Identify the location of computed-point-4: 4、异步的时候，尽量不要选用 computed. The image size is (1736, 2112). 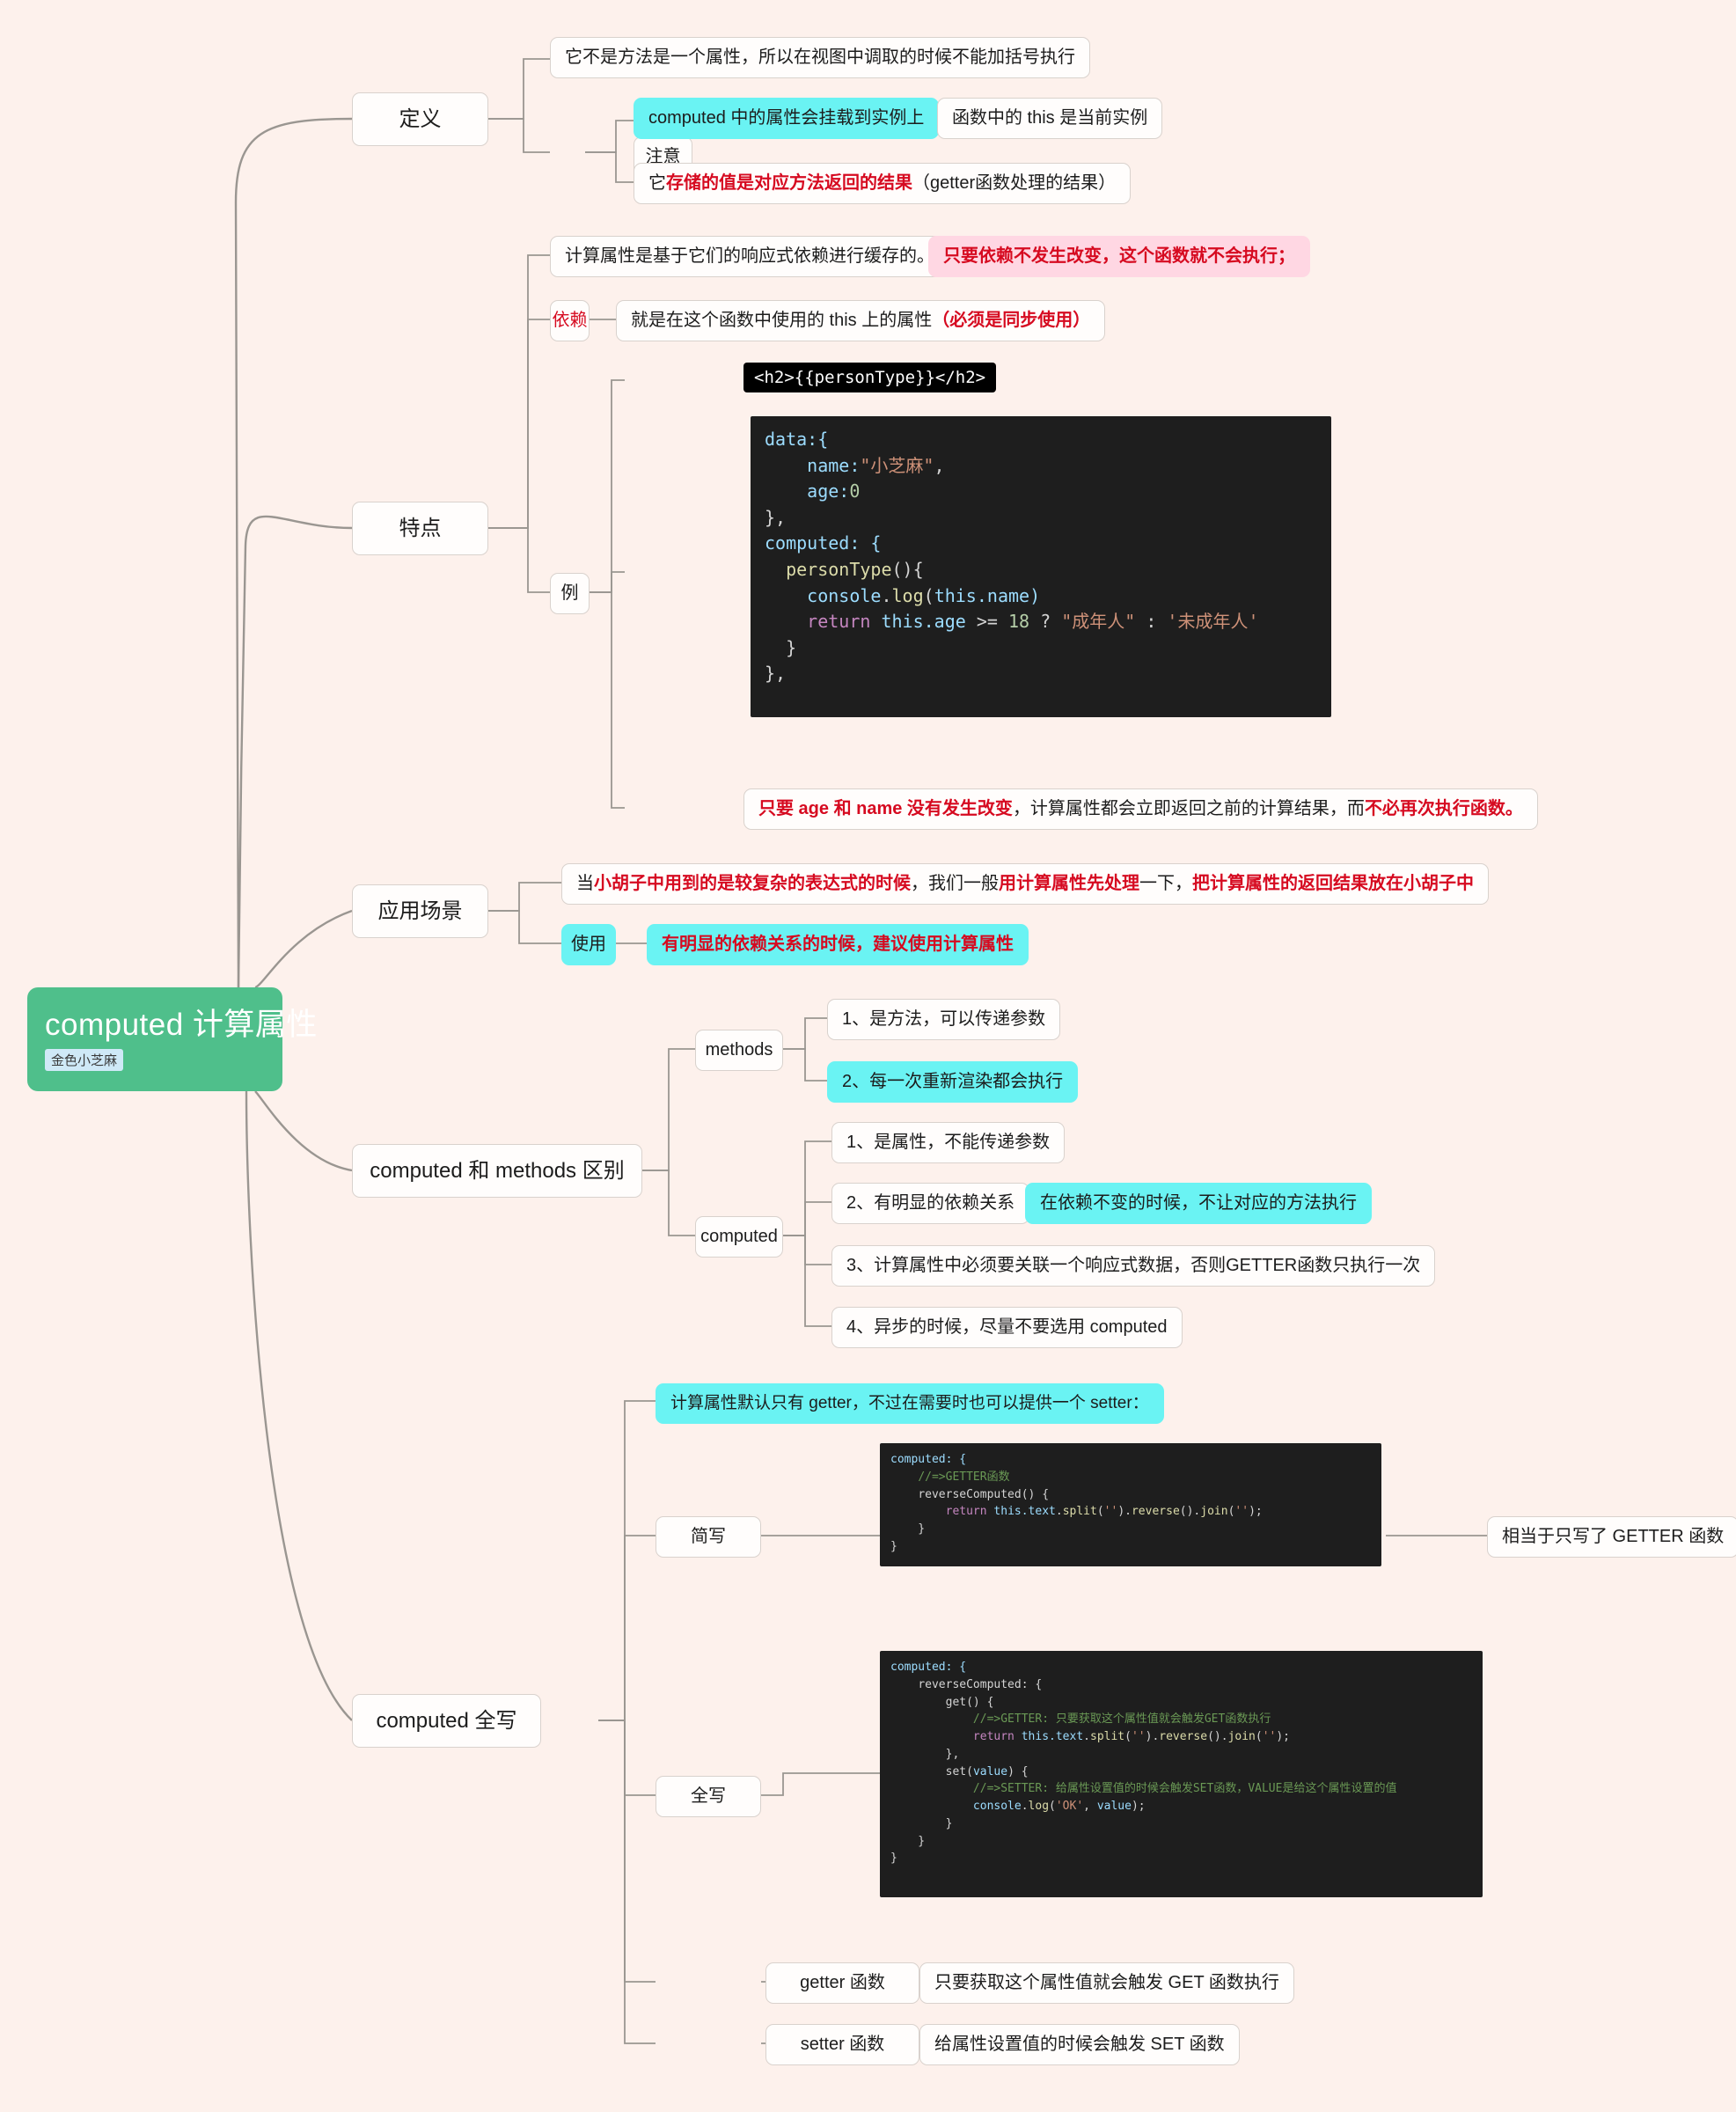
(1007, 1328).